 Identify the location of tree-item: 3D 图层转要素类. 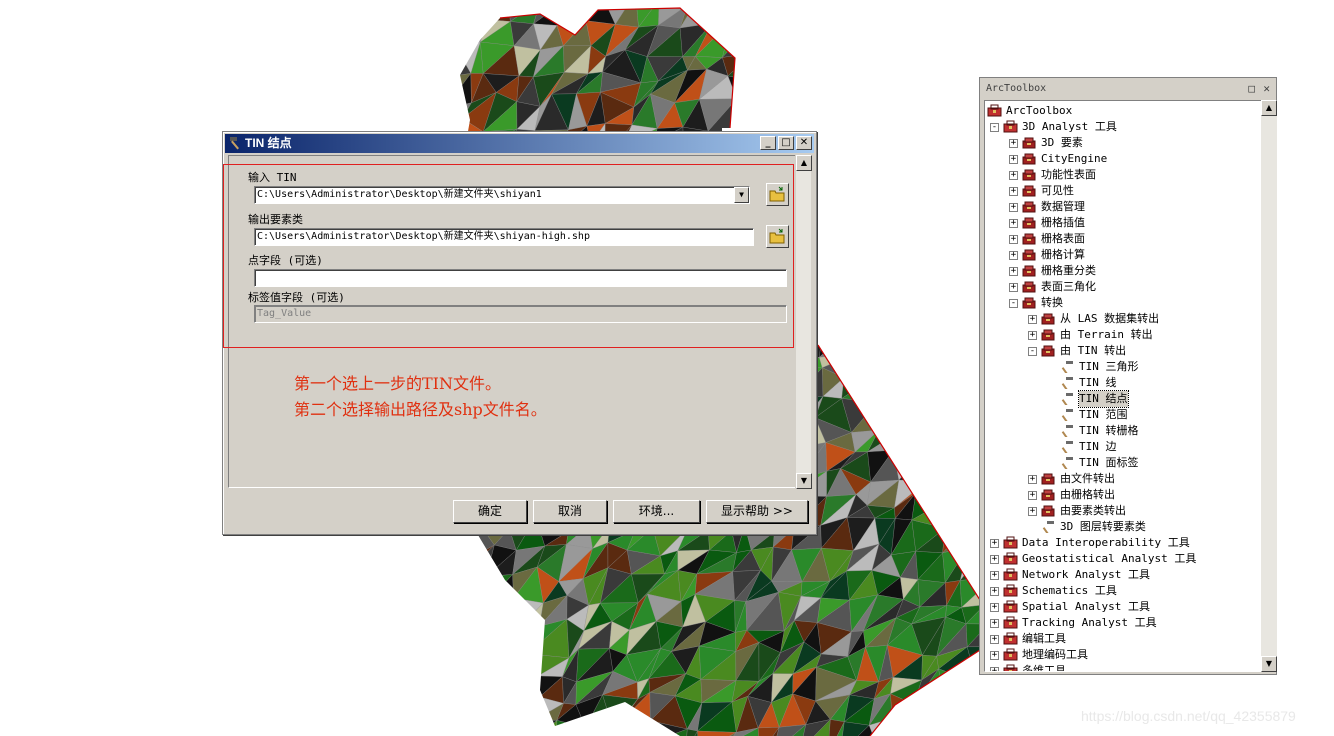
(1123, 527).